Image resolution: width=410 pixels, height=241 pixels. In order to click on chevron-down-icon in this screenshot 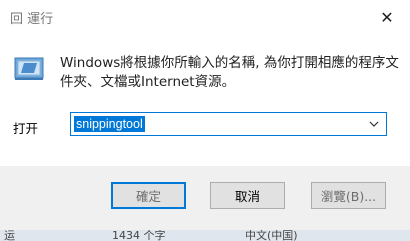, I will do `click(374, 124)`.